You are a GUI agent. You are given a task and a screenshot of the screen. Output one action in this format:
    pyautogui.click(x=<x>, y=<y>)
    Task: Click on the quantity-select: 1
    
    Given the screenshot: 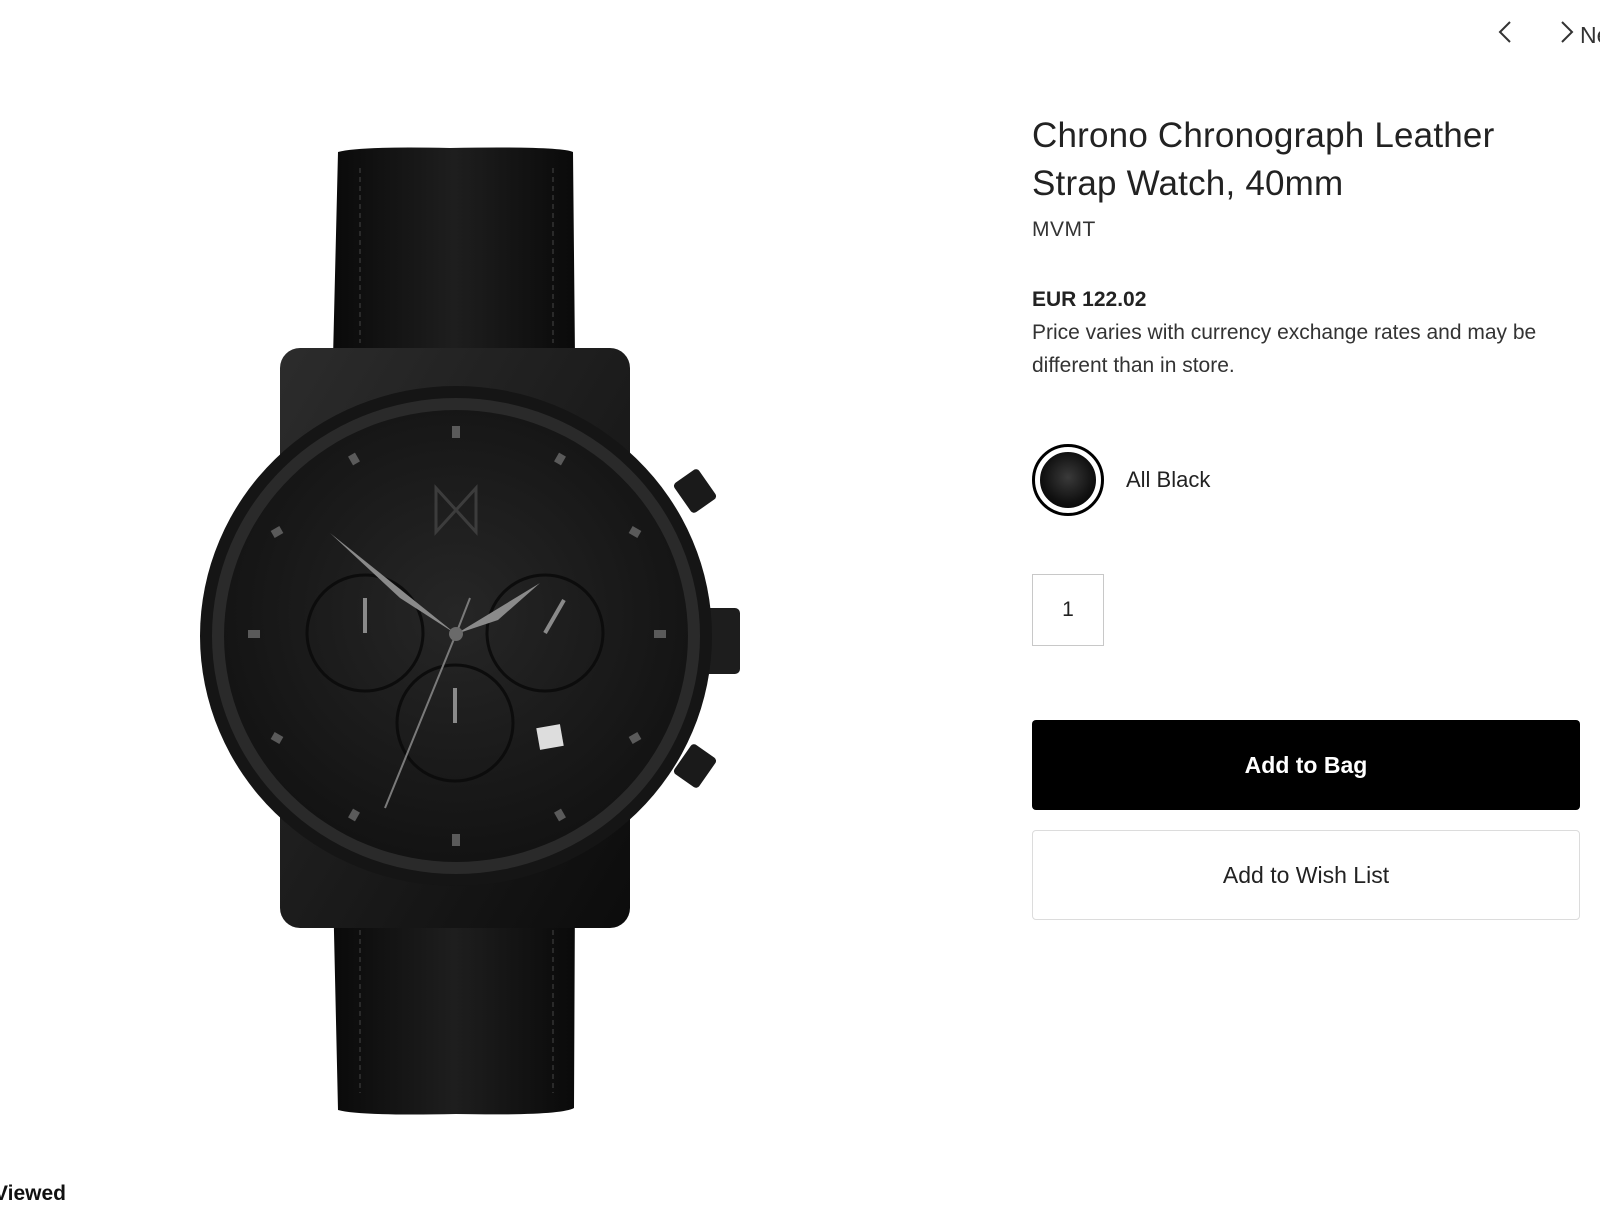 What is the action you would take?
    pyautogui.click(x=1068, y=610)
    